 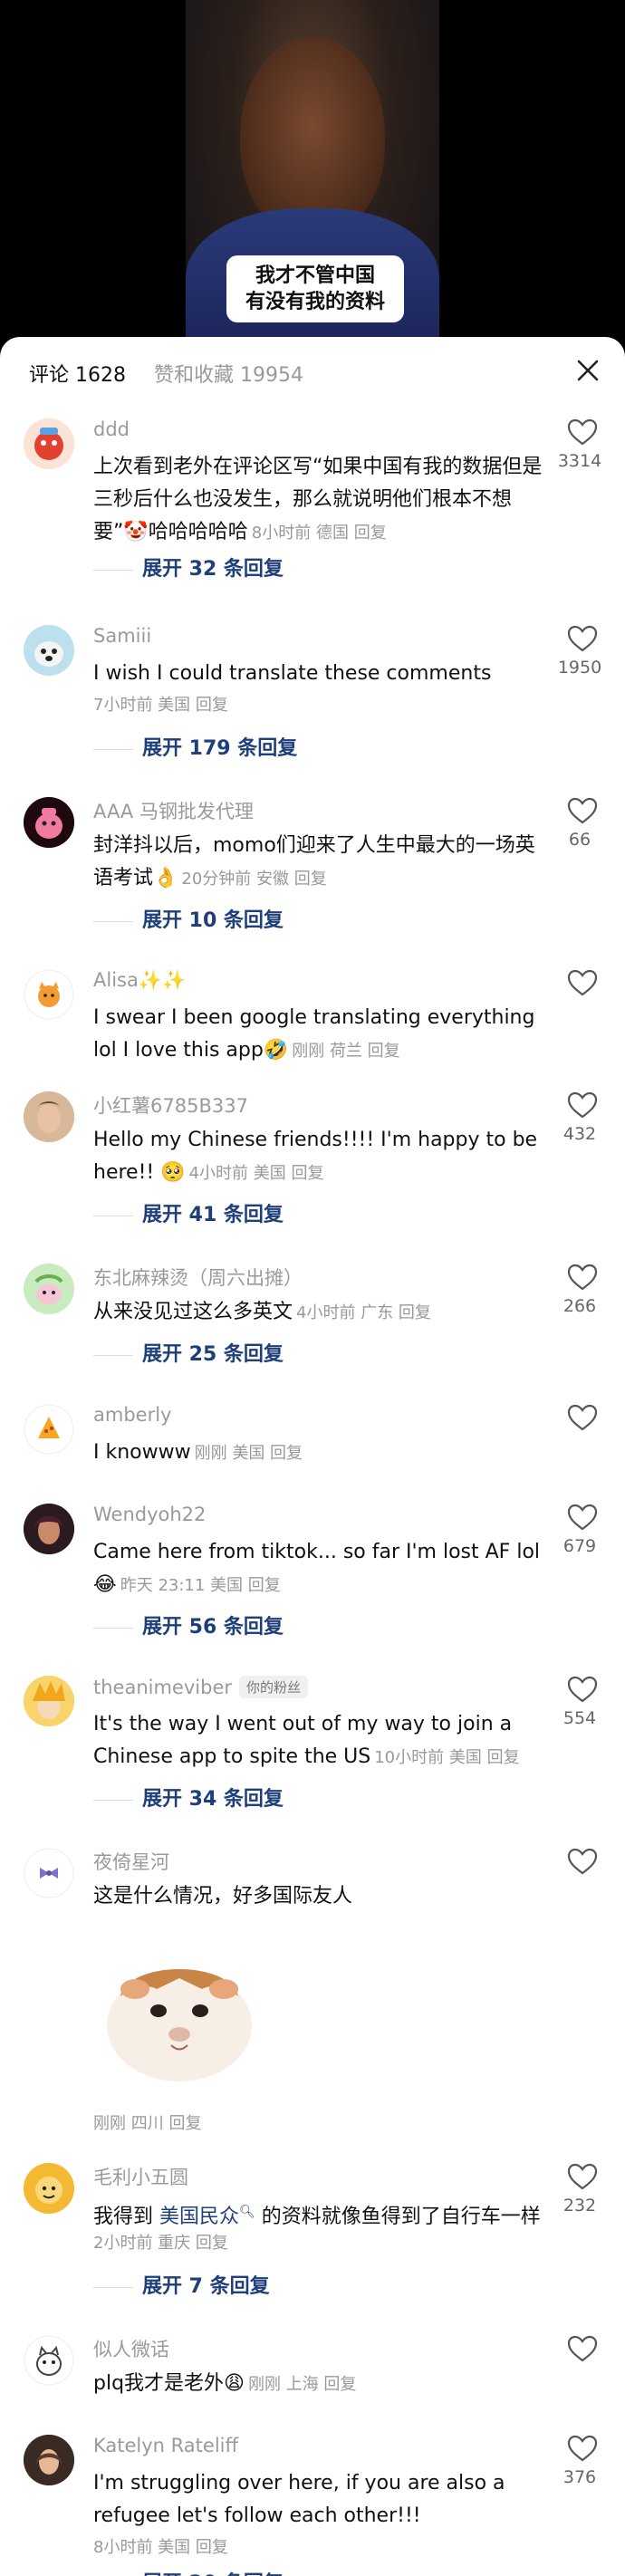 What do you see at coordinates (447, 1757) in the screenshot?
I see `comment-meta: 10小时前 美国 回复` at bounding box center [447, 1757].